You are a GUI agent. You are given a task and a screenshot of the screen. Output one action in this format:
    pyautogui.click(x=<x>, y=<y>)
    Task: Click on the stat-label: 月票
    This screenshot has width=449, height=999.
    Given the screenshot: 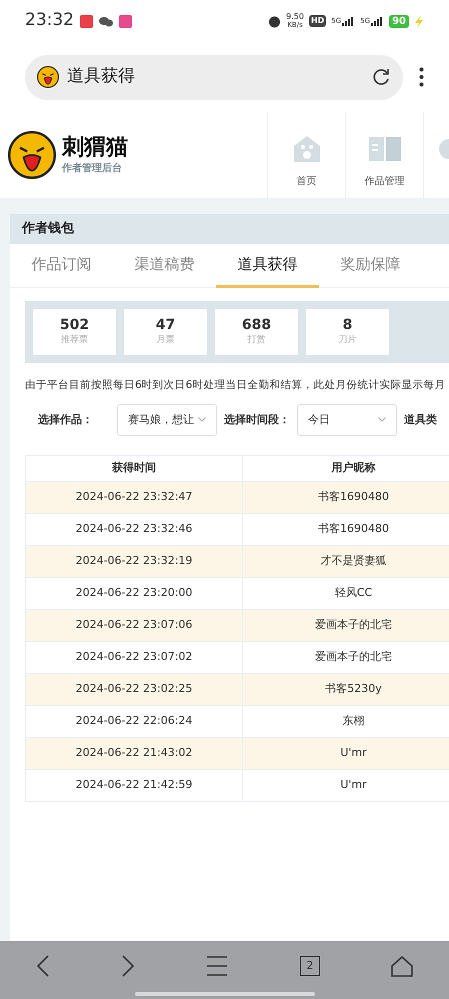 What is the action you would take?
    pyautogui.click(x=165, y=341)
    